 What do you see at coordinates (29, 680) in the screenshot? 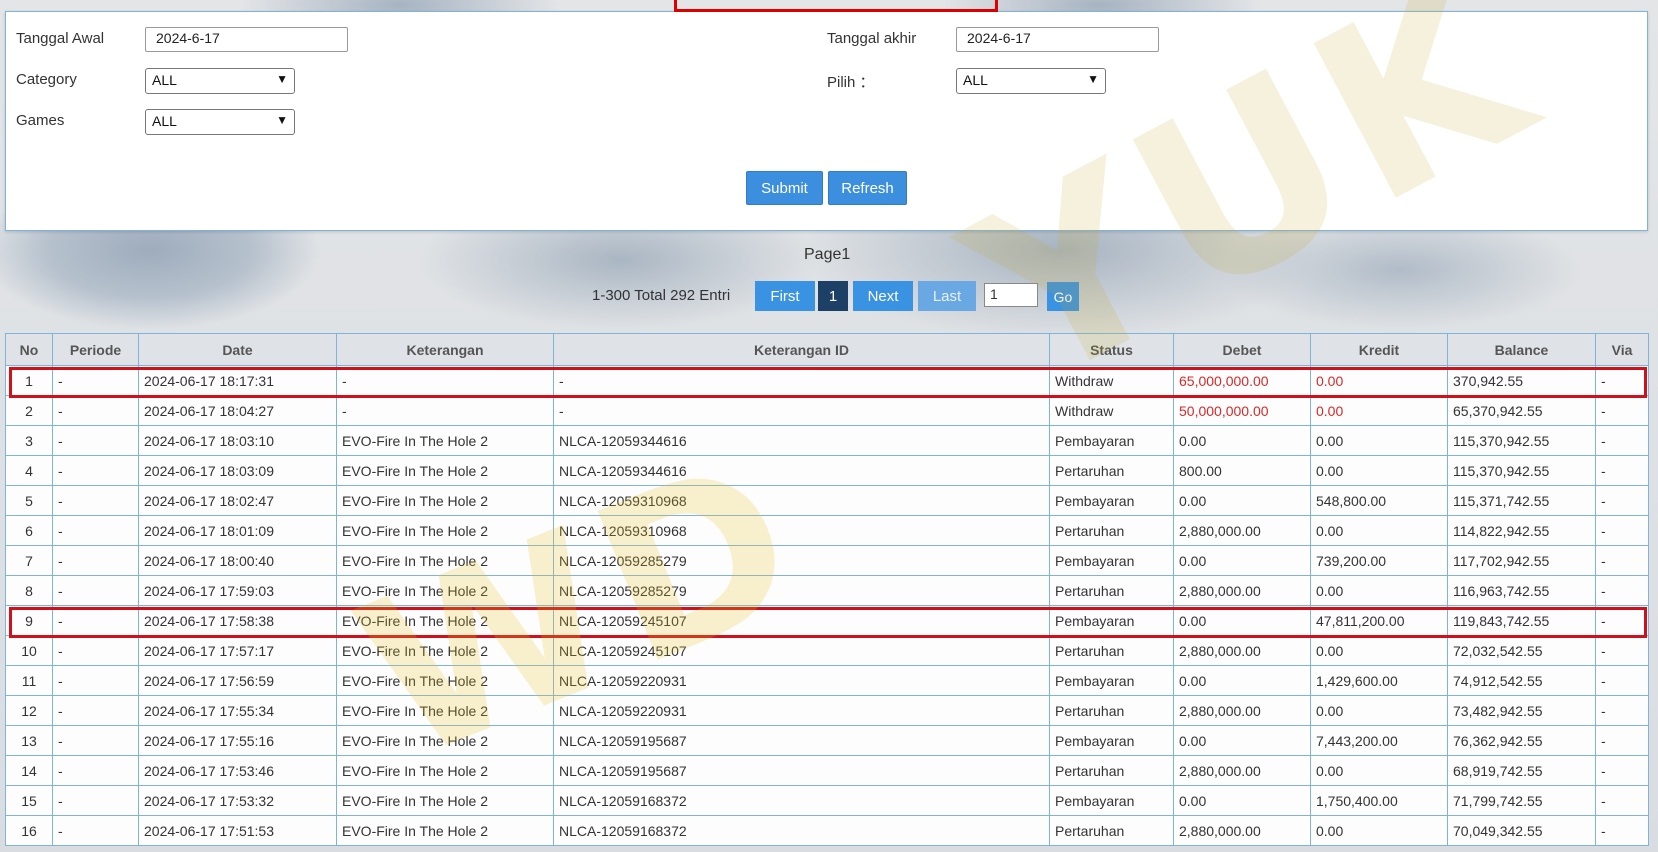
I see `table-cell: 11` at bounding box center [29, 680].